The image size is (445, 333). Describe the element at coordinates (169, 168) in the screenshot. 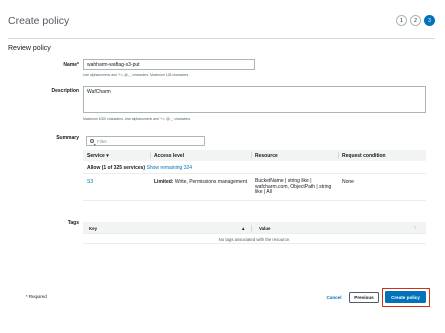

I see `show-remaining-link: Show remaining 324` at that location.